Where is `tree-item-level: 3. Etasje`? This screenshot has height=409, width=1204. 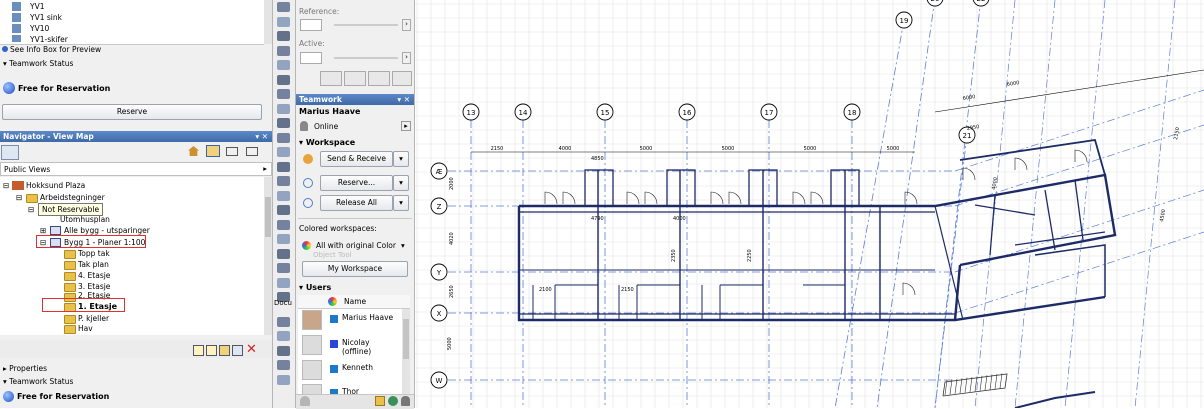 tree-item-level: 3. Etasje is located at coordinates (94, 286).